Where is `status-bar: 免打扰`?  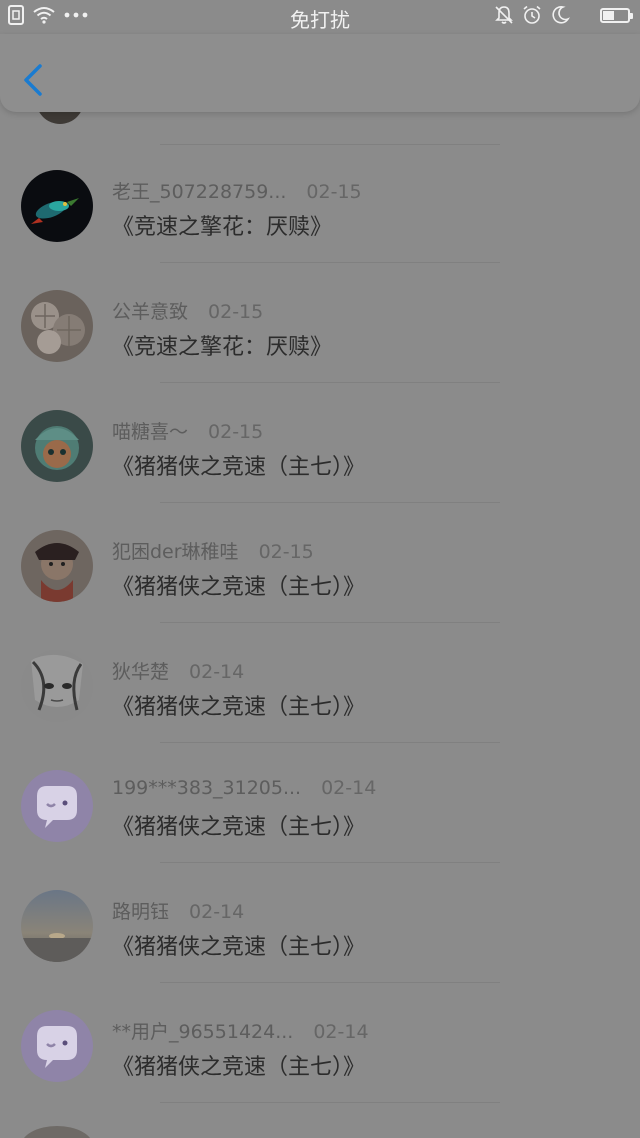 status-bar: 免打扰 is located at coordinates (320, 17).